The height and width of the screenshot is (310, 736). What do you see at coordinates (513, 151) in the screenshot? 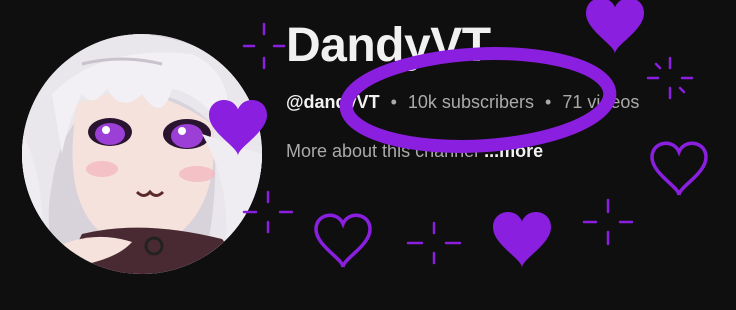
I see `more-link: ...more` at bounding box center [513, 151].